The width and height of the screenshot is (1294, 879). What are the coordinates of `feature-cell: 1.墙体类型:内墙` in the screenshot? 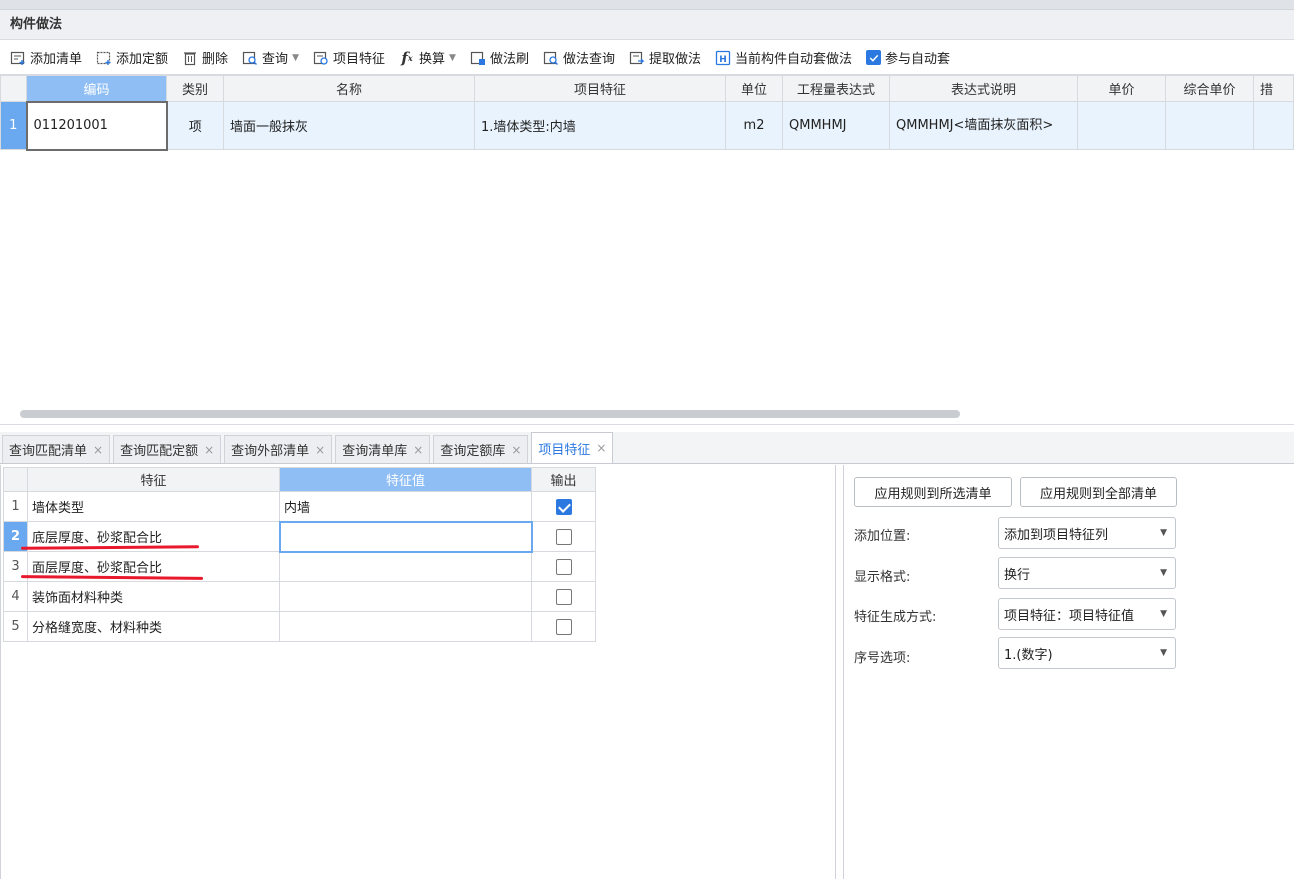 It's located at (600, 125).